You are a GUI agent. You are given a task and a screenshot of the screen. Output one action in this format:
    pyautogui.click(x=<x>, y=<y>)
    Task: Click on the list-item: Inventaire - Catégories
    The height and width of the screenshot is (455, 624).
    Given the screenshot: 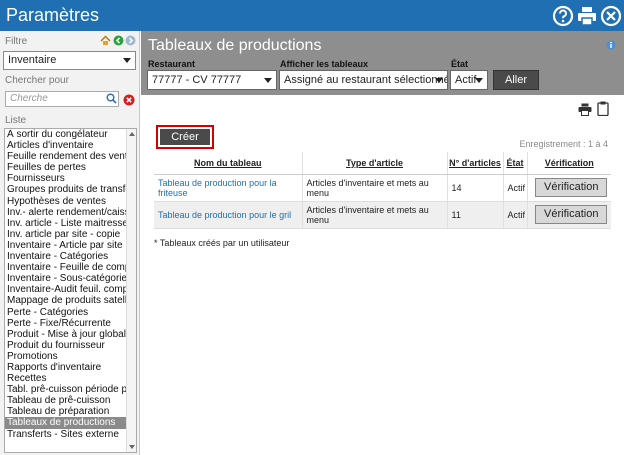 What is the action you would take?
    pyautogui.click(x=65, y=256)
    